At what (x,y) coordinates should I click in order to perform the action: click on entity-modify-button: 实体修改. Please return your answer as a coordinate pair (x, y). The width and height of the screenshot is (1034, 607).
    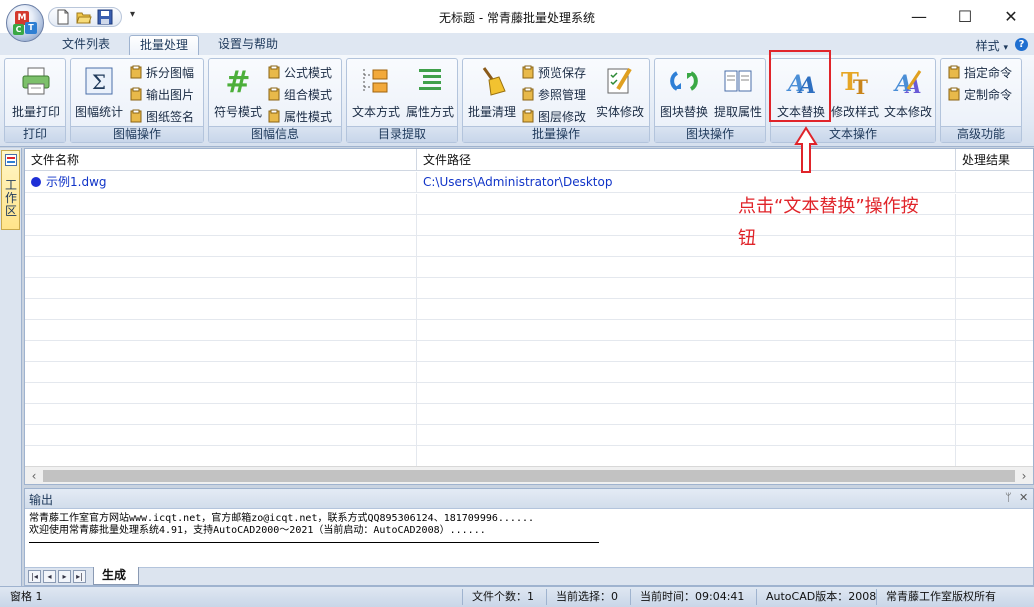
    Looking at the image, I should click on (620, 93).